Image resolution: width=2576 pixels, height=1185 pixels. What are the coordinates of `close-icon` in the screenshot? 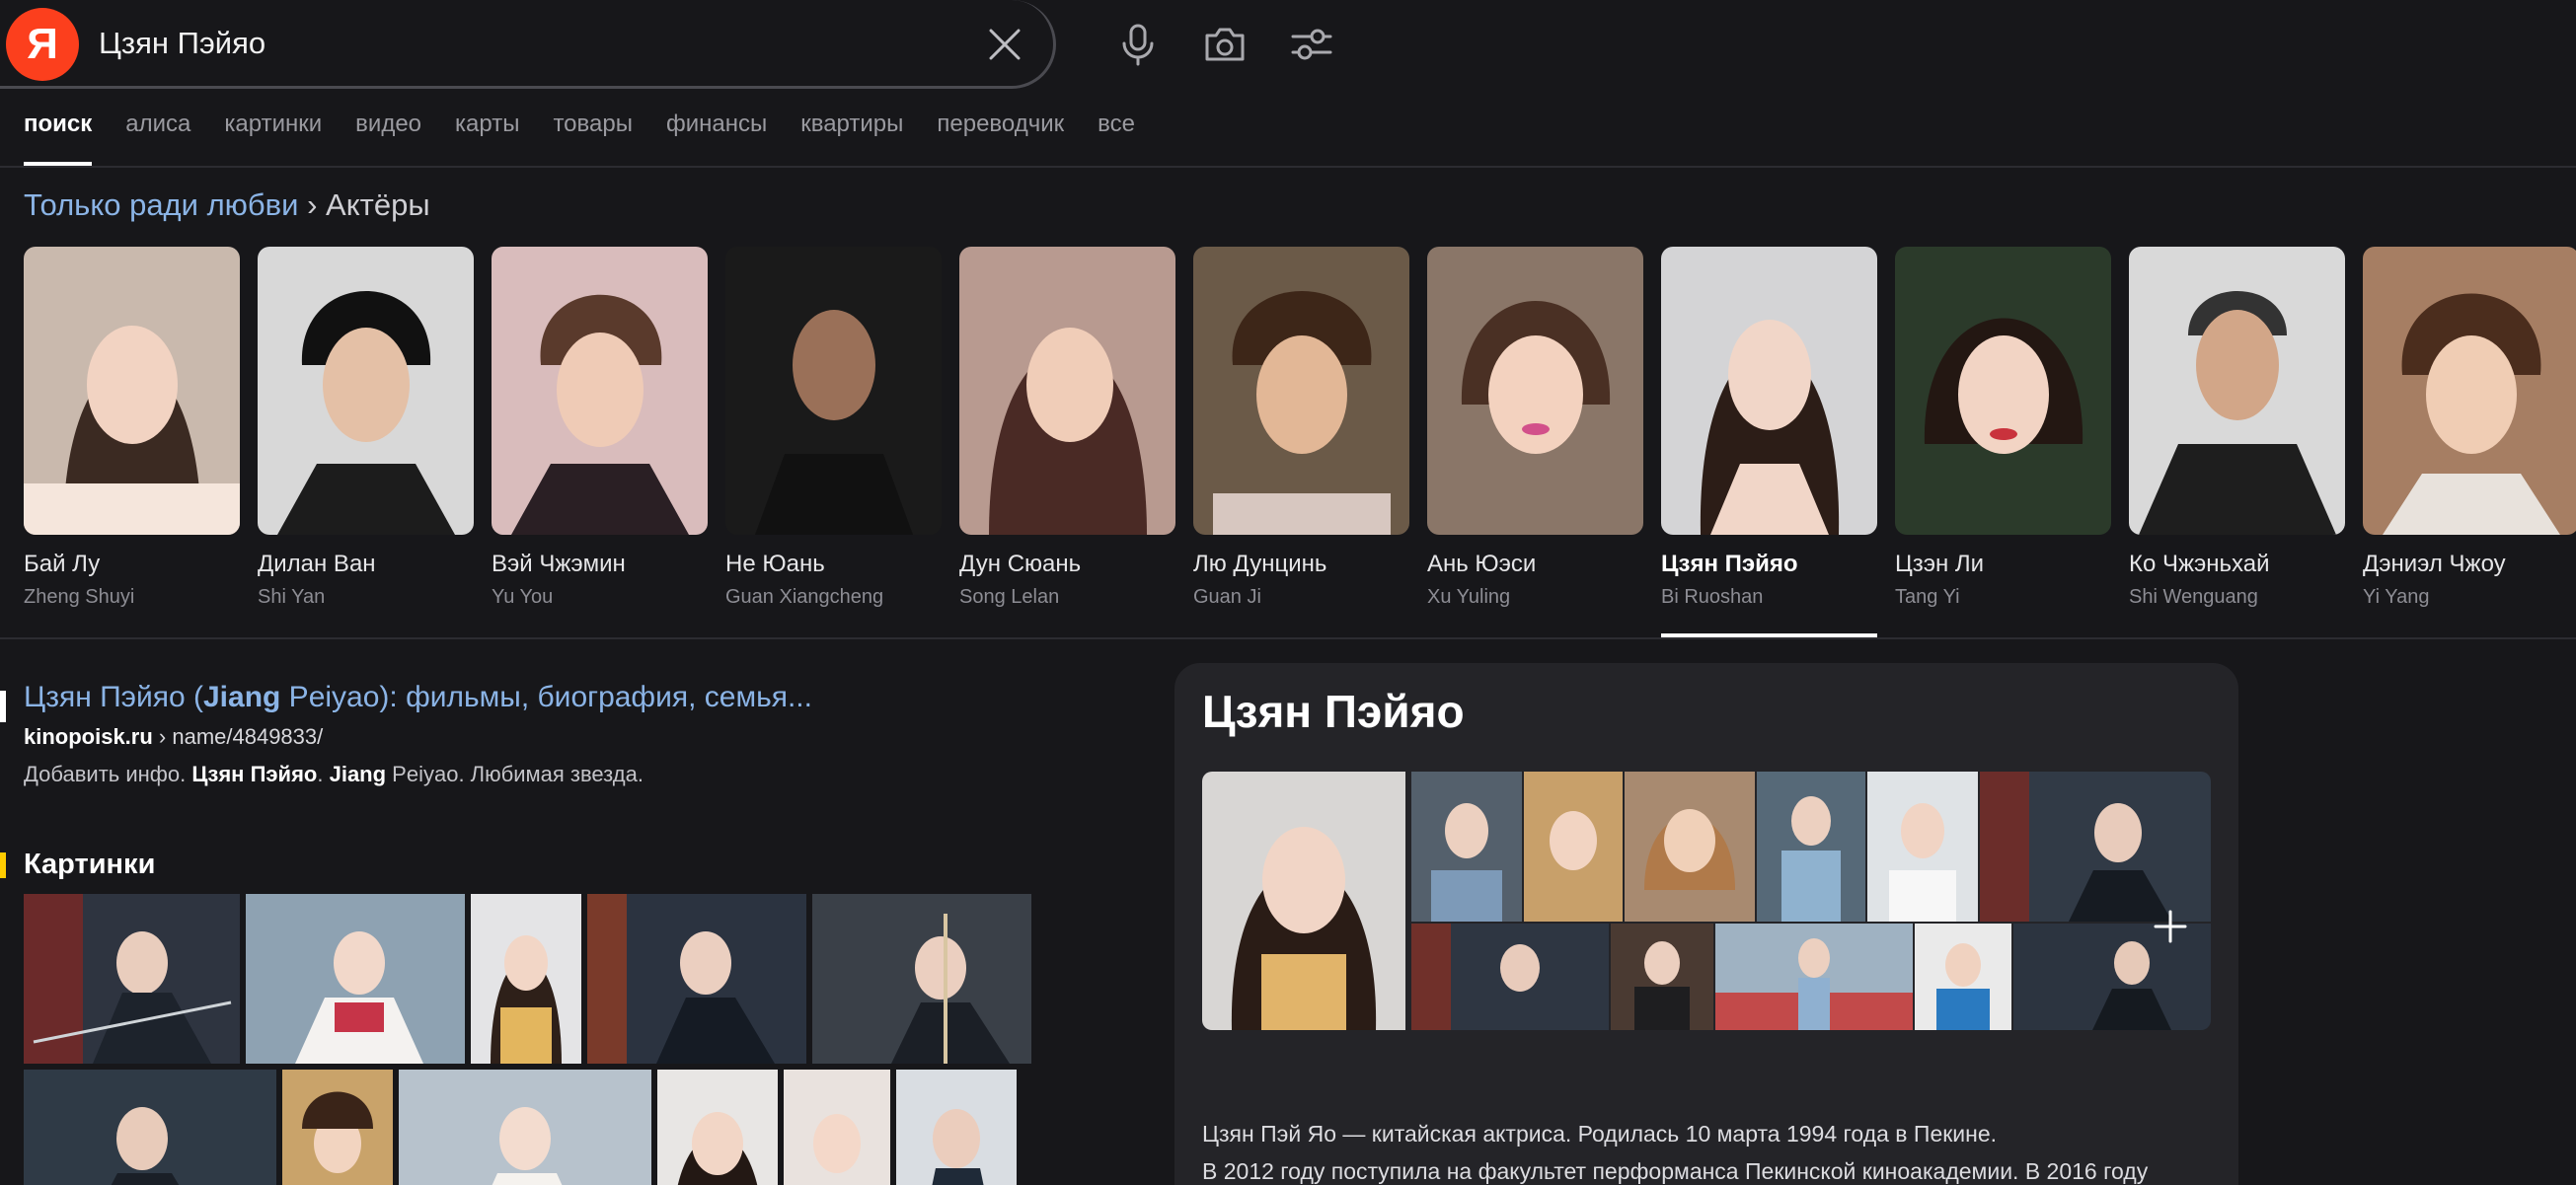 It's located at (1004, 44).